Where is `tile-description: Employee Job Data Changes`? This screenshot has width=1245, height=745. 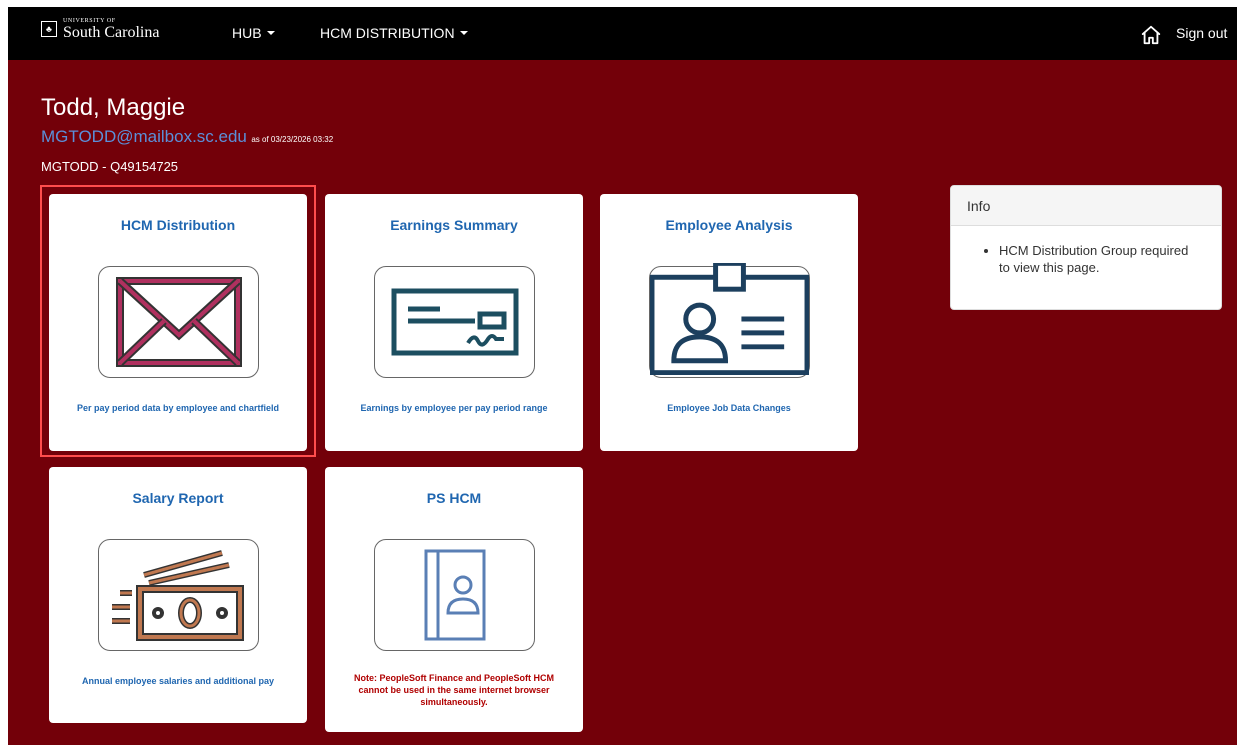 tile-description: Employee Job Data Changes is located at coordinates (729, 408).